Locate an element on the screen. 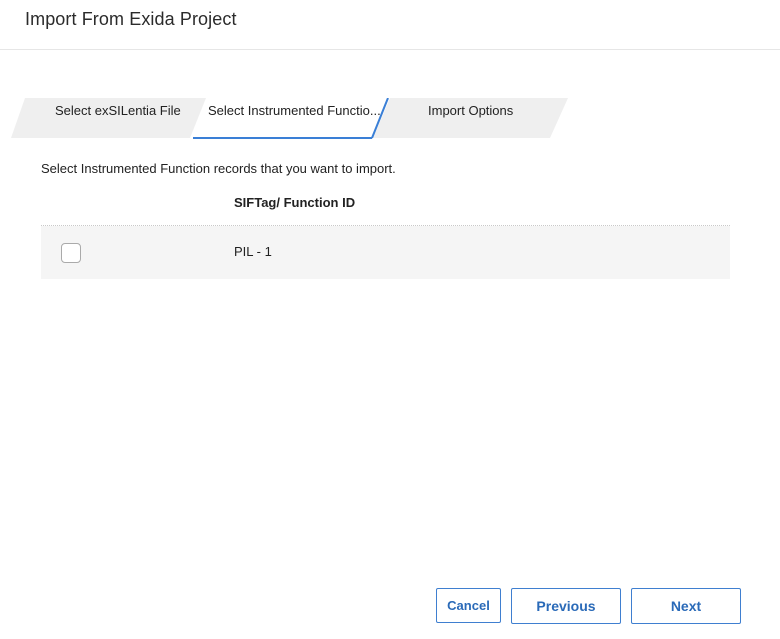  dialog-title: Import From Exida Project is located at coordinates (131, 19).